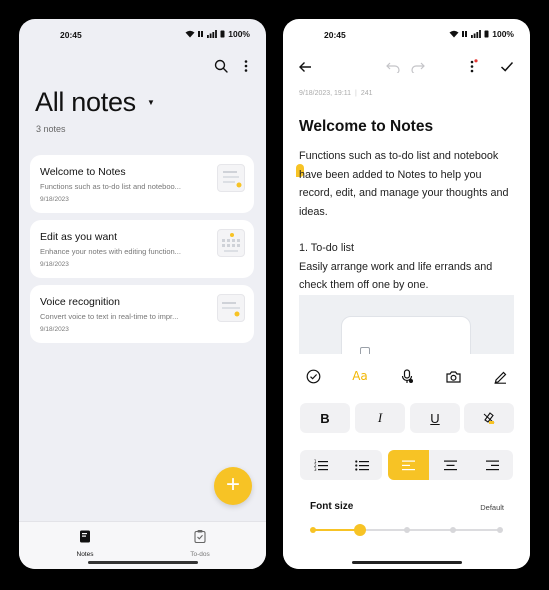  What do you see at coordinates (142, 545) in the screenshot?
I see `bottom-nav: Notes To-dos` at bounding box center [142, 545].